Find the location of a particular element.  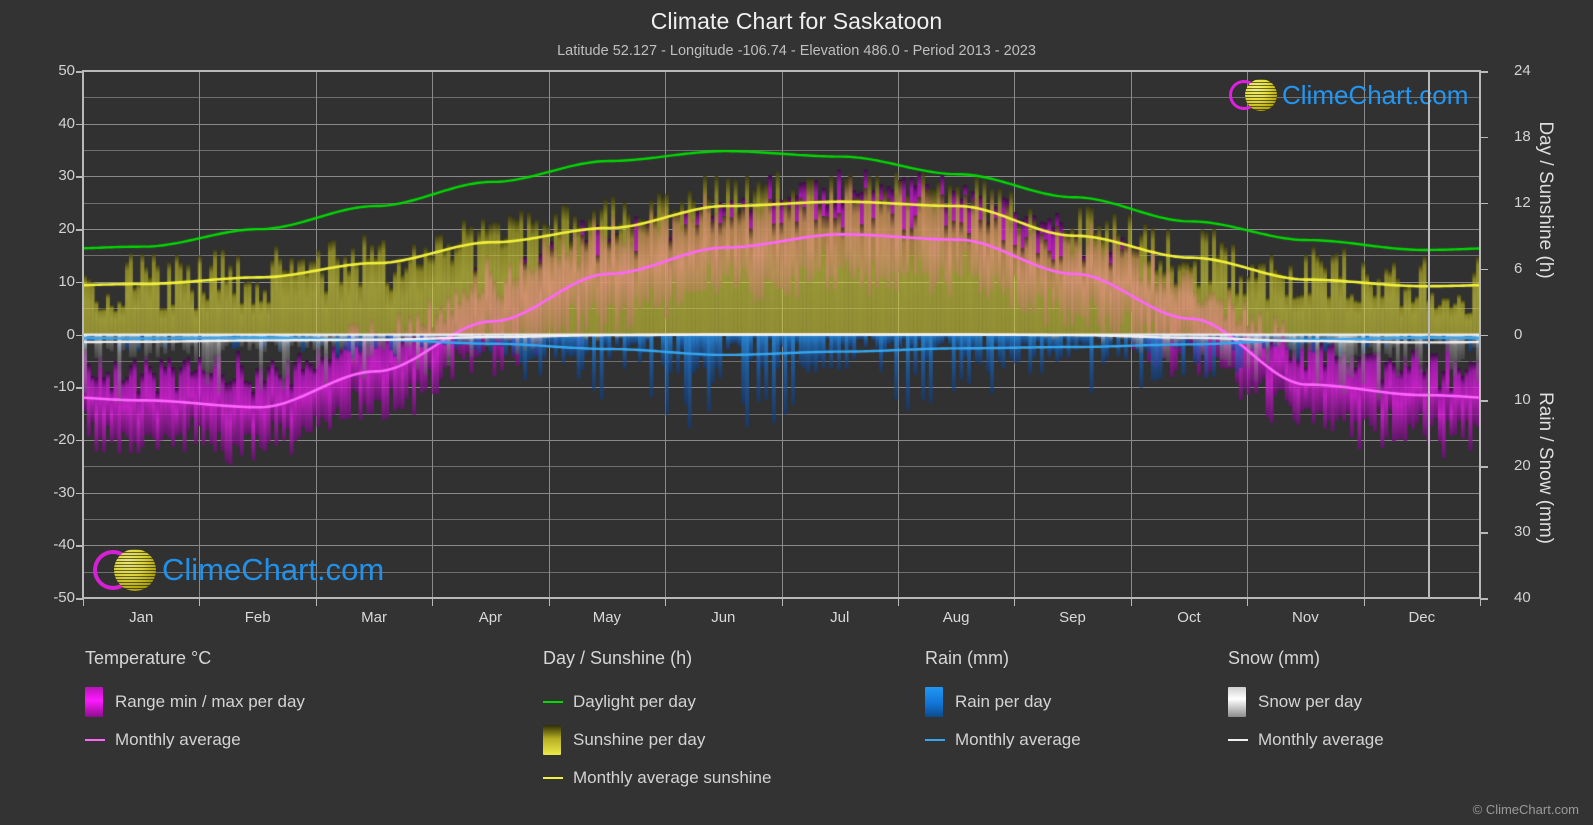

x-axis-month-label: Jan is located at coordinates (141, 617).